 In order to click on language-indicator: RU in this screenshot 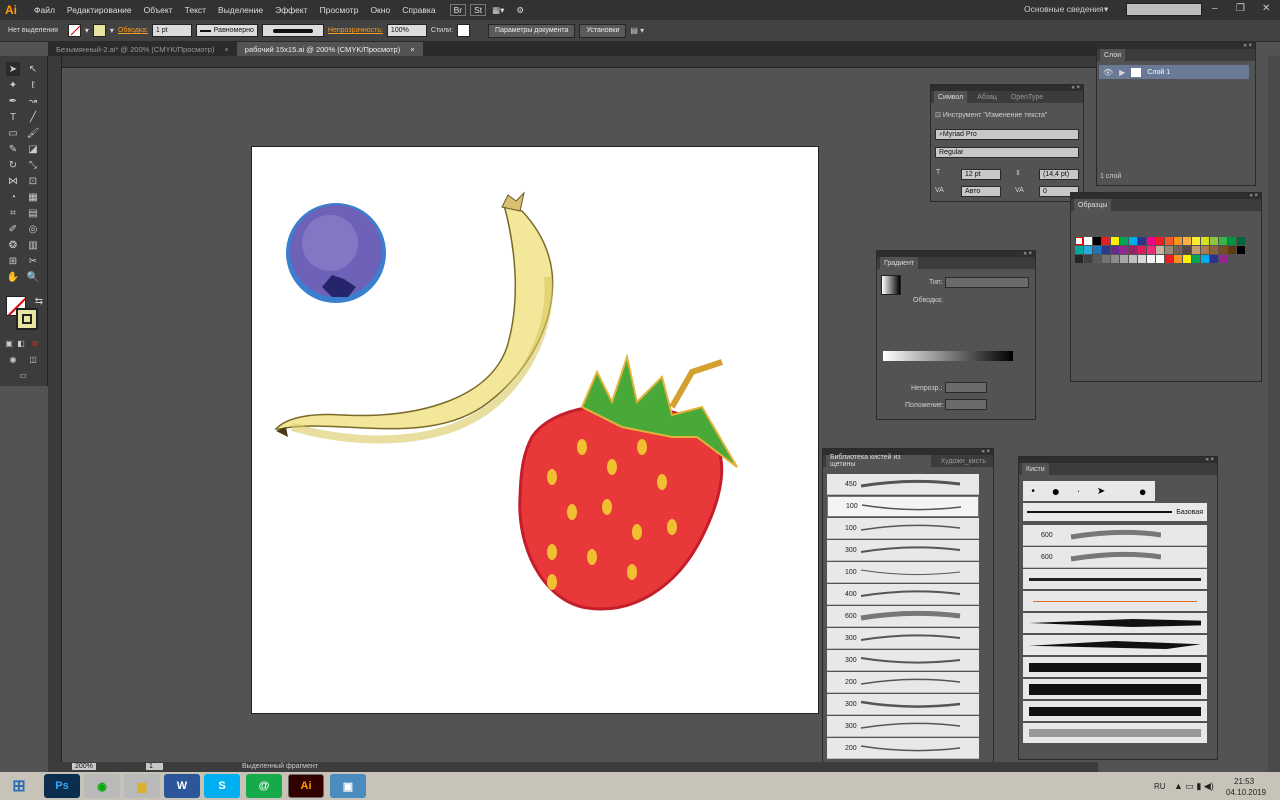, I will do `click(1160, 786)`.